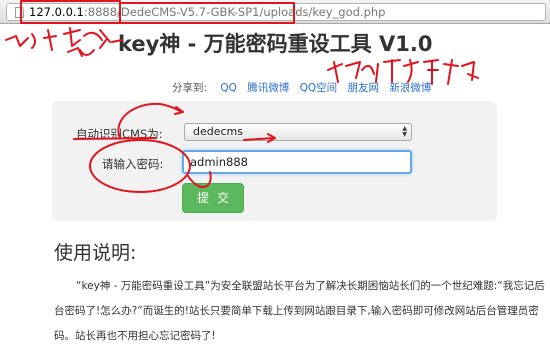 This screenshot has width=550, height=354. What do you see at coordinates (268, 88) in the screenshot?
I see `share-link-tencent-weibo: 腾讯微博` at bounding box center [268, 88].